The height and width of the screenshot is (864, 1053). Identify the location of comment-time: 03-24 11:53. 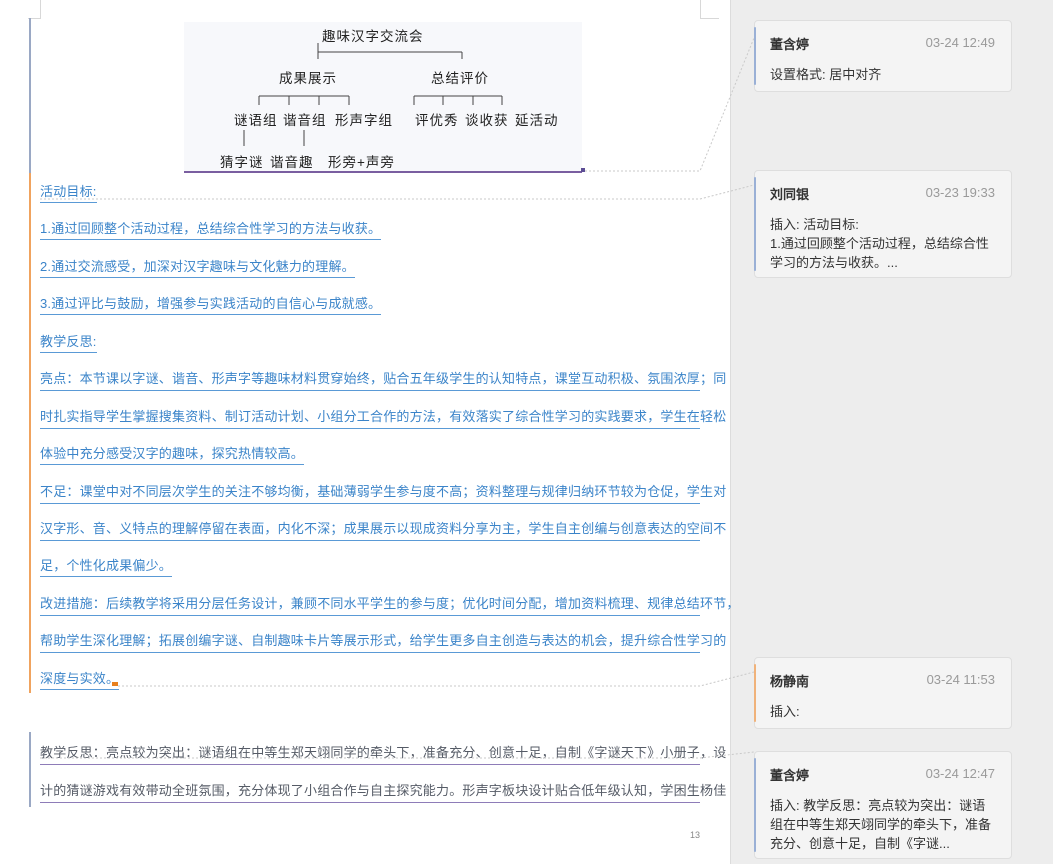
(960, 679).